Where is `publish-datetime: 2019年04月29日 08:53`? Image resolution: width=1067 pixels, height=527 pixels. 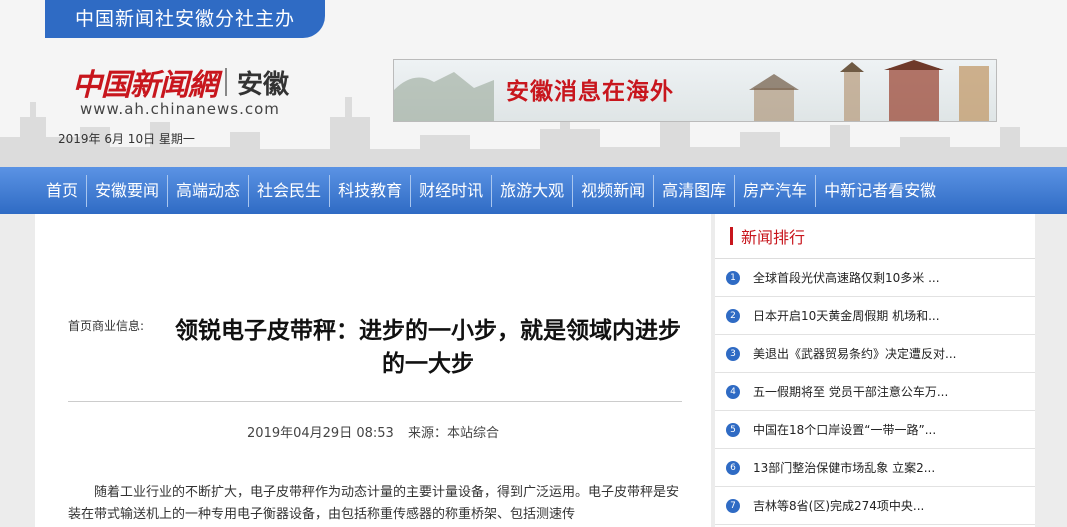
publish-datetime: 2019年04月29日 08:53 is located at coordinates (320, 433).